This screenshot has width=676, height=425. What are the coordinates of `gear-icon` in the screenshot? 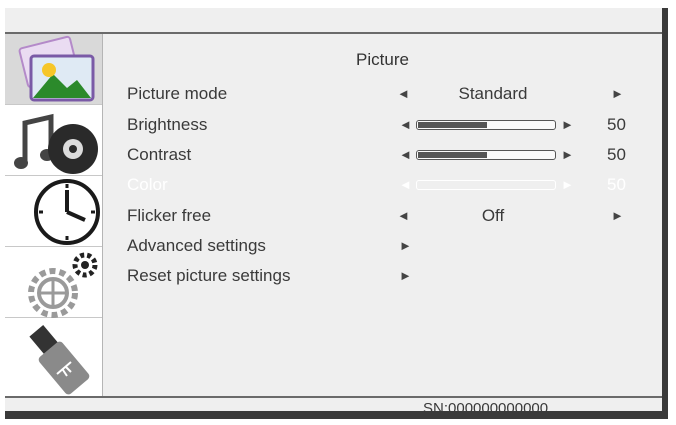 It's located at (63, 285).